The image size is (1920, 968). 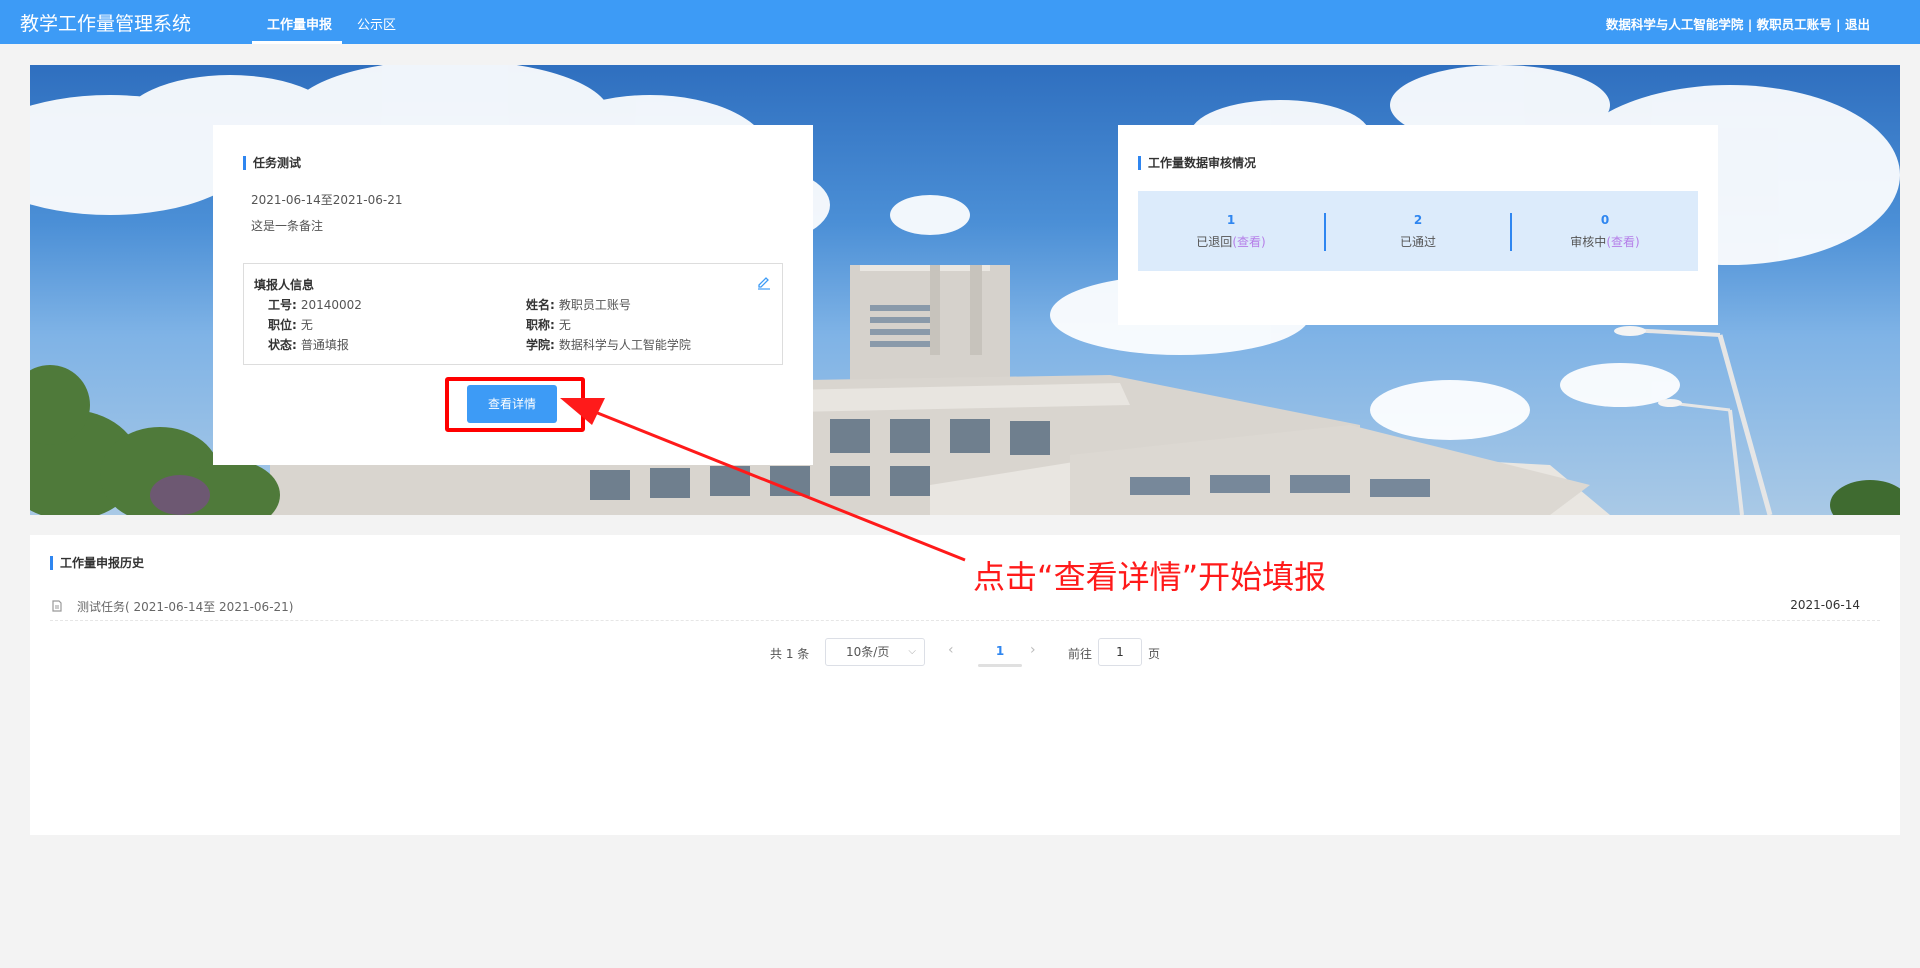 What do you see at coordinates (1857, 24) in the screenshot?
I see `logout-link: 退出` at bounding box center [1857, 24].